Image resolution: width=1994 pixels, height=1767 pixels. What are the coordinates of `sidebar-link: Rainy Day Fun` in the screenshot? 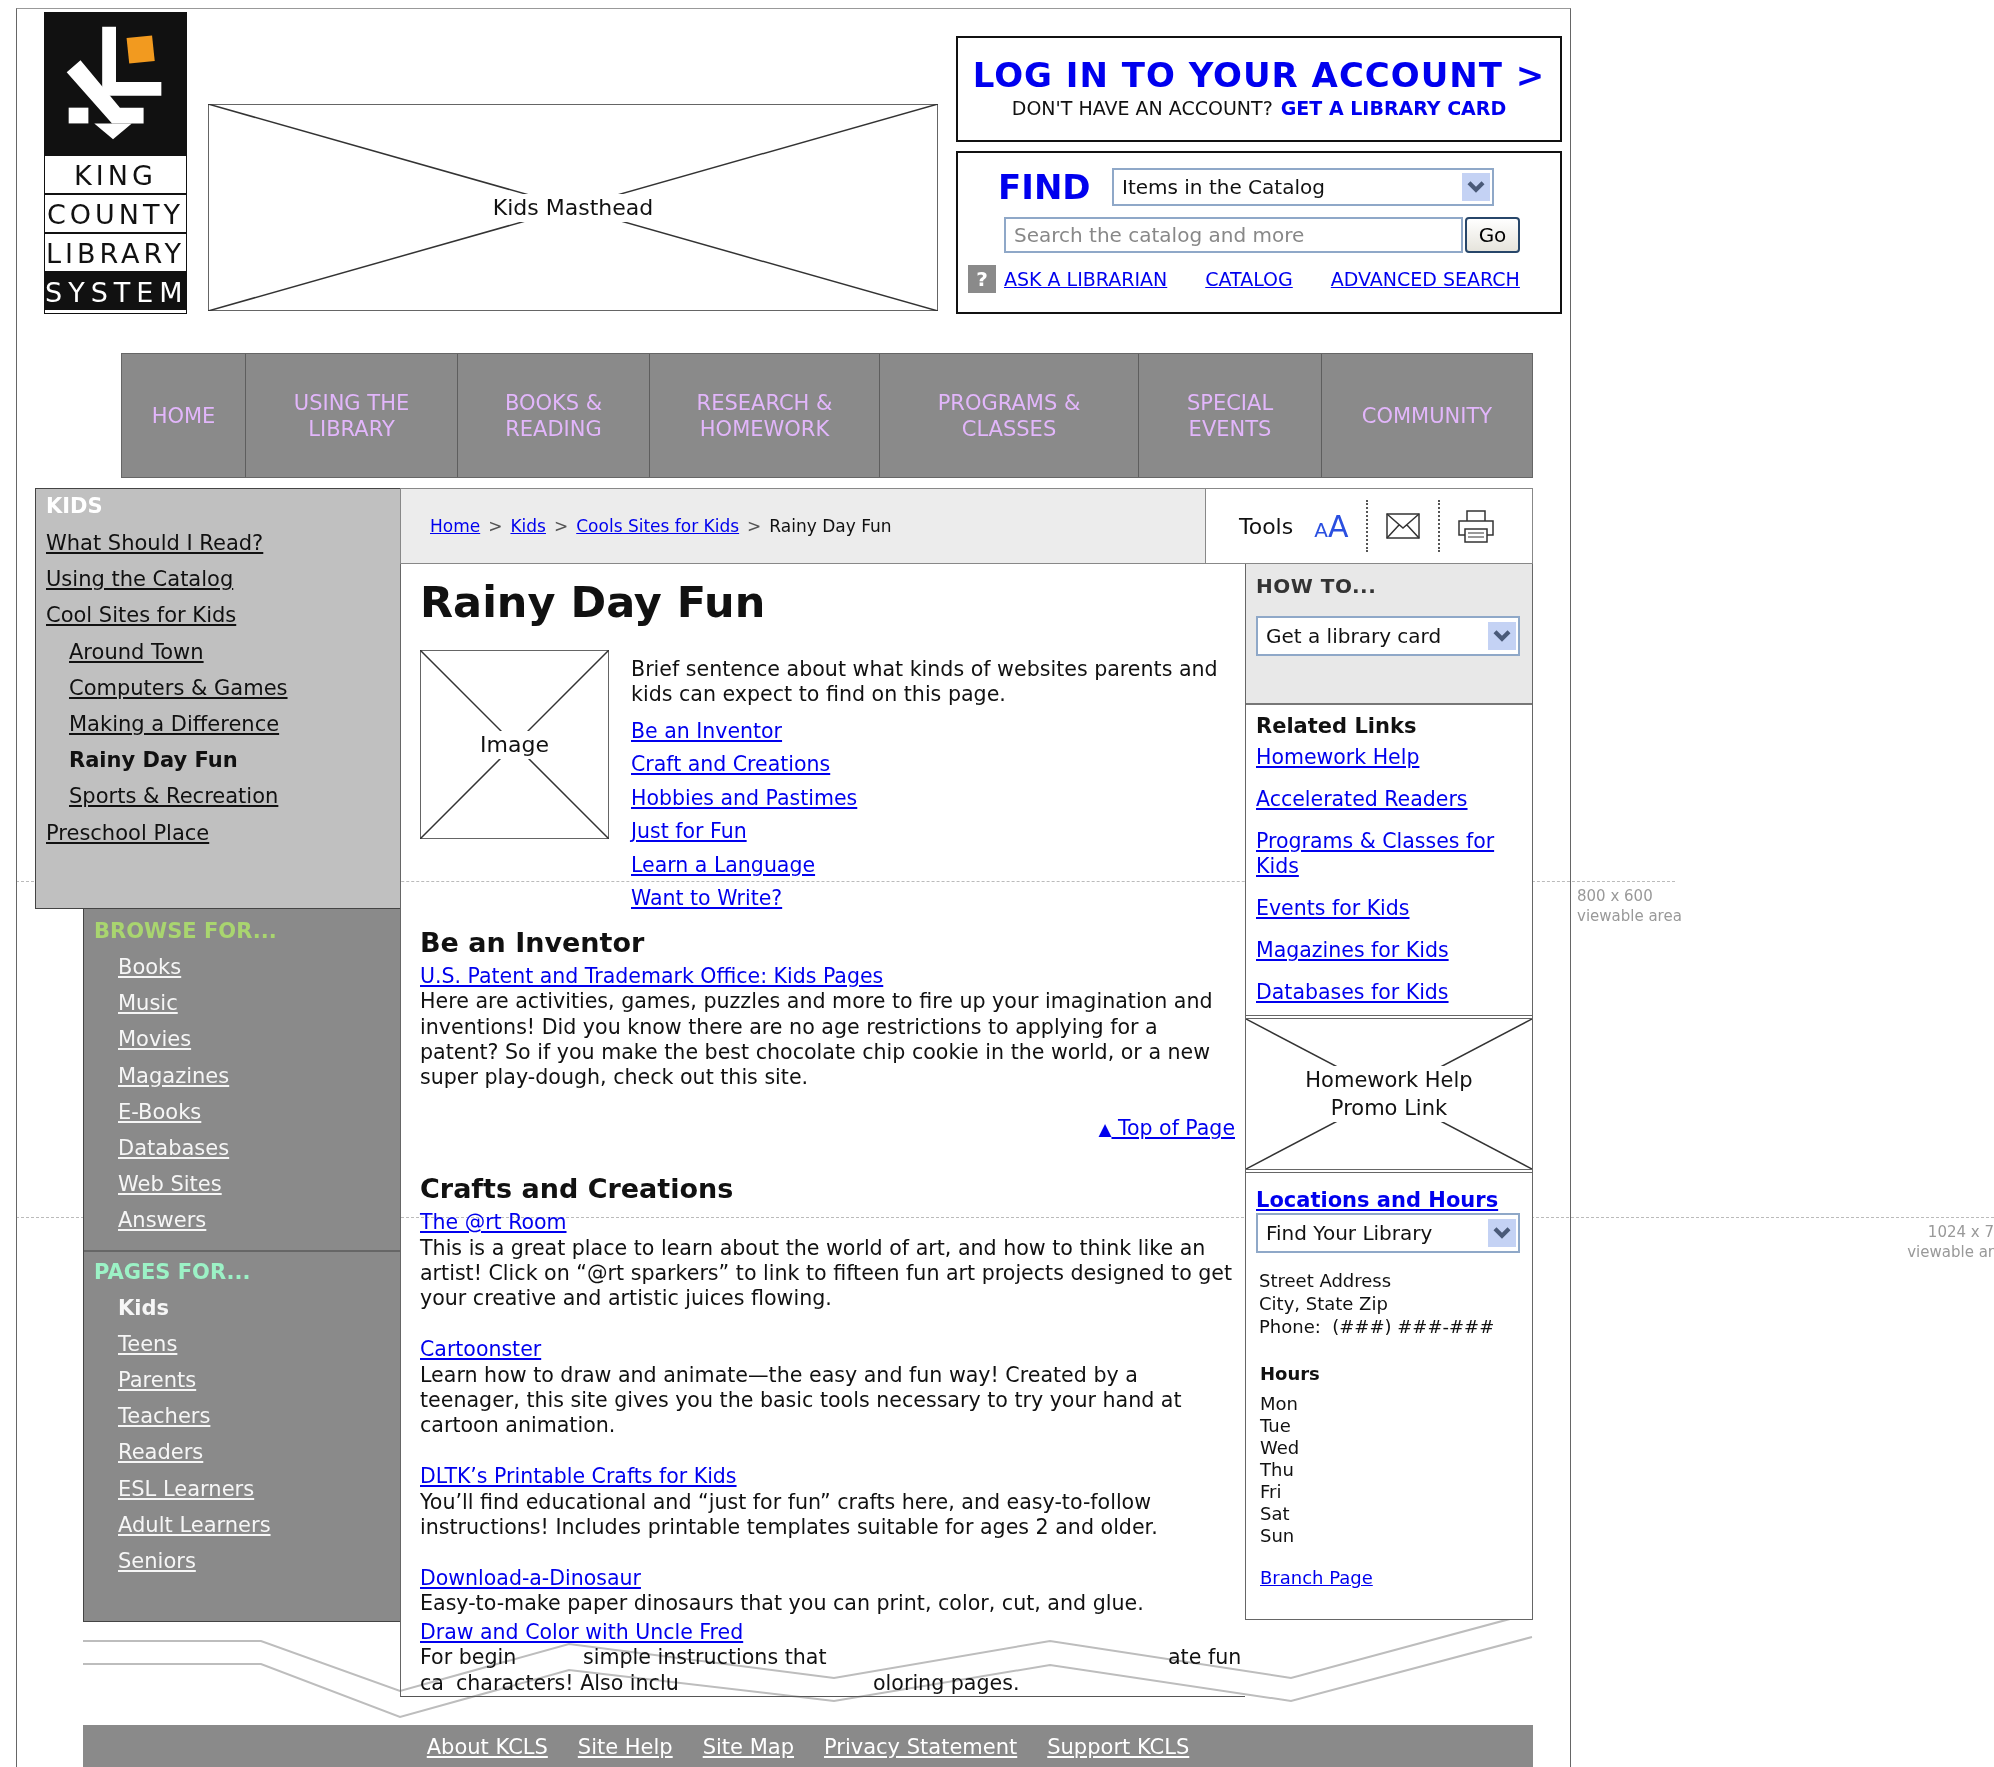 It's located at (153, 760).